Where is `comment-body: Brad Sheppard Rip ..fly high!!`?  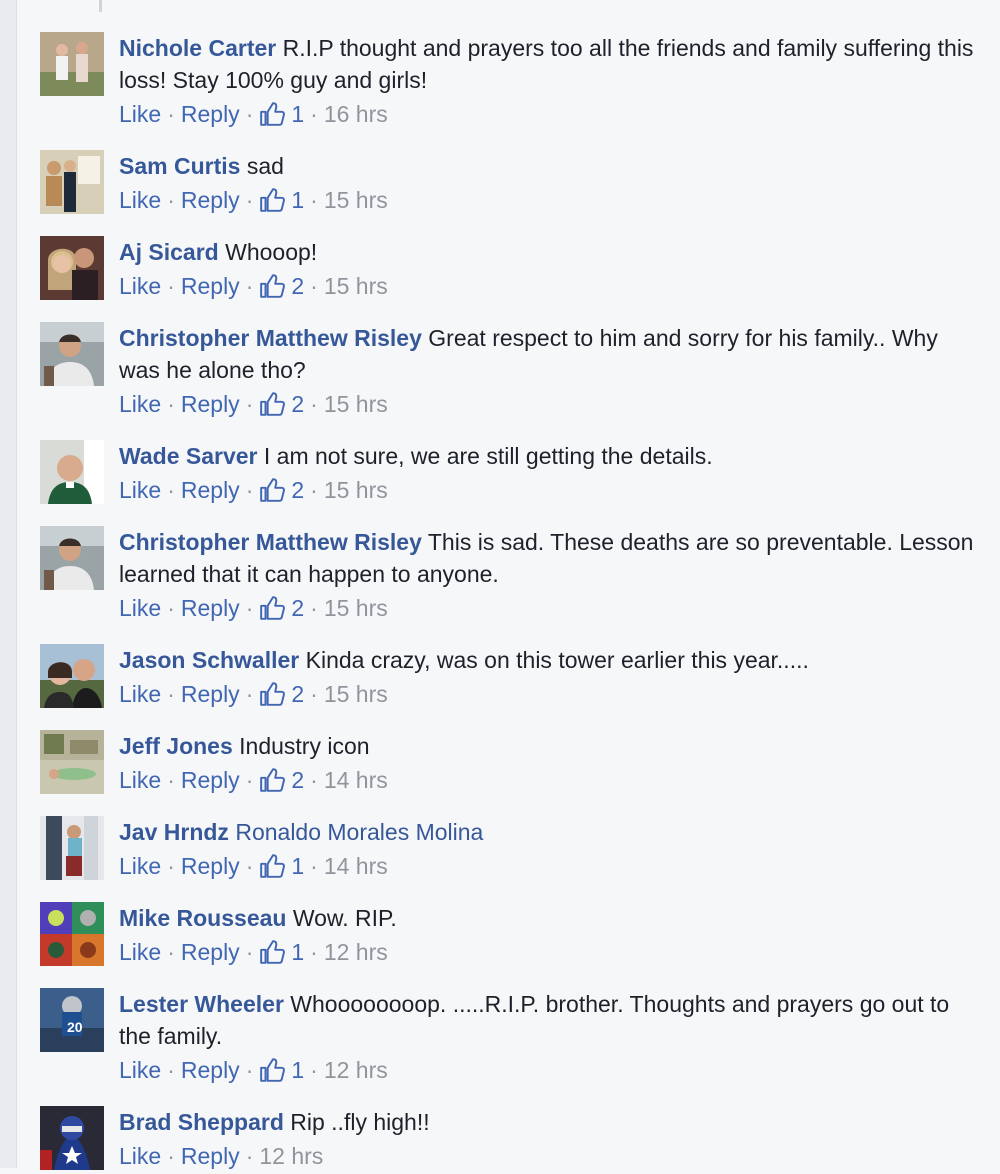
comment-body: Brad Sheppard Rip ..fly high!! is located at coordinates (549, 1121).